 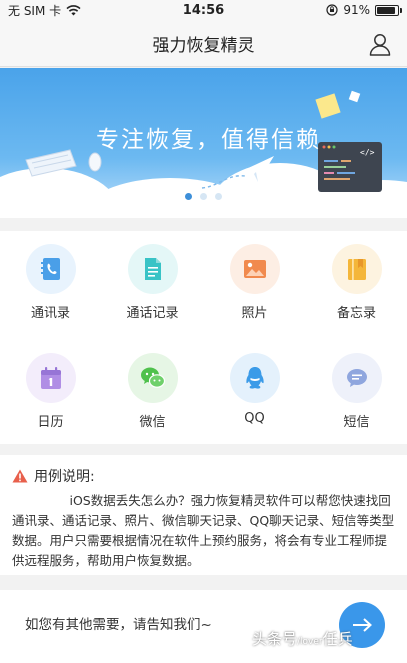 I want to click on code-editor-illustration: </>, so click(x=350, y=167).